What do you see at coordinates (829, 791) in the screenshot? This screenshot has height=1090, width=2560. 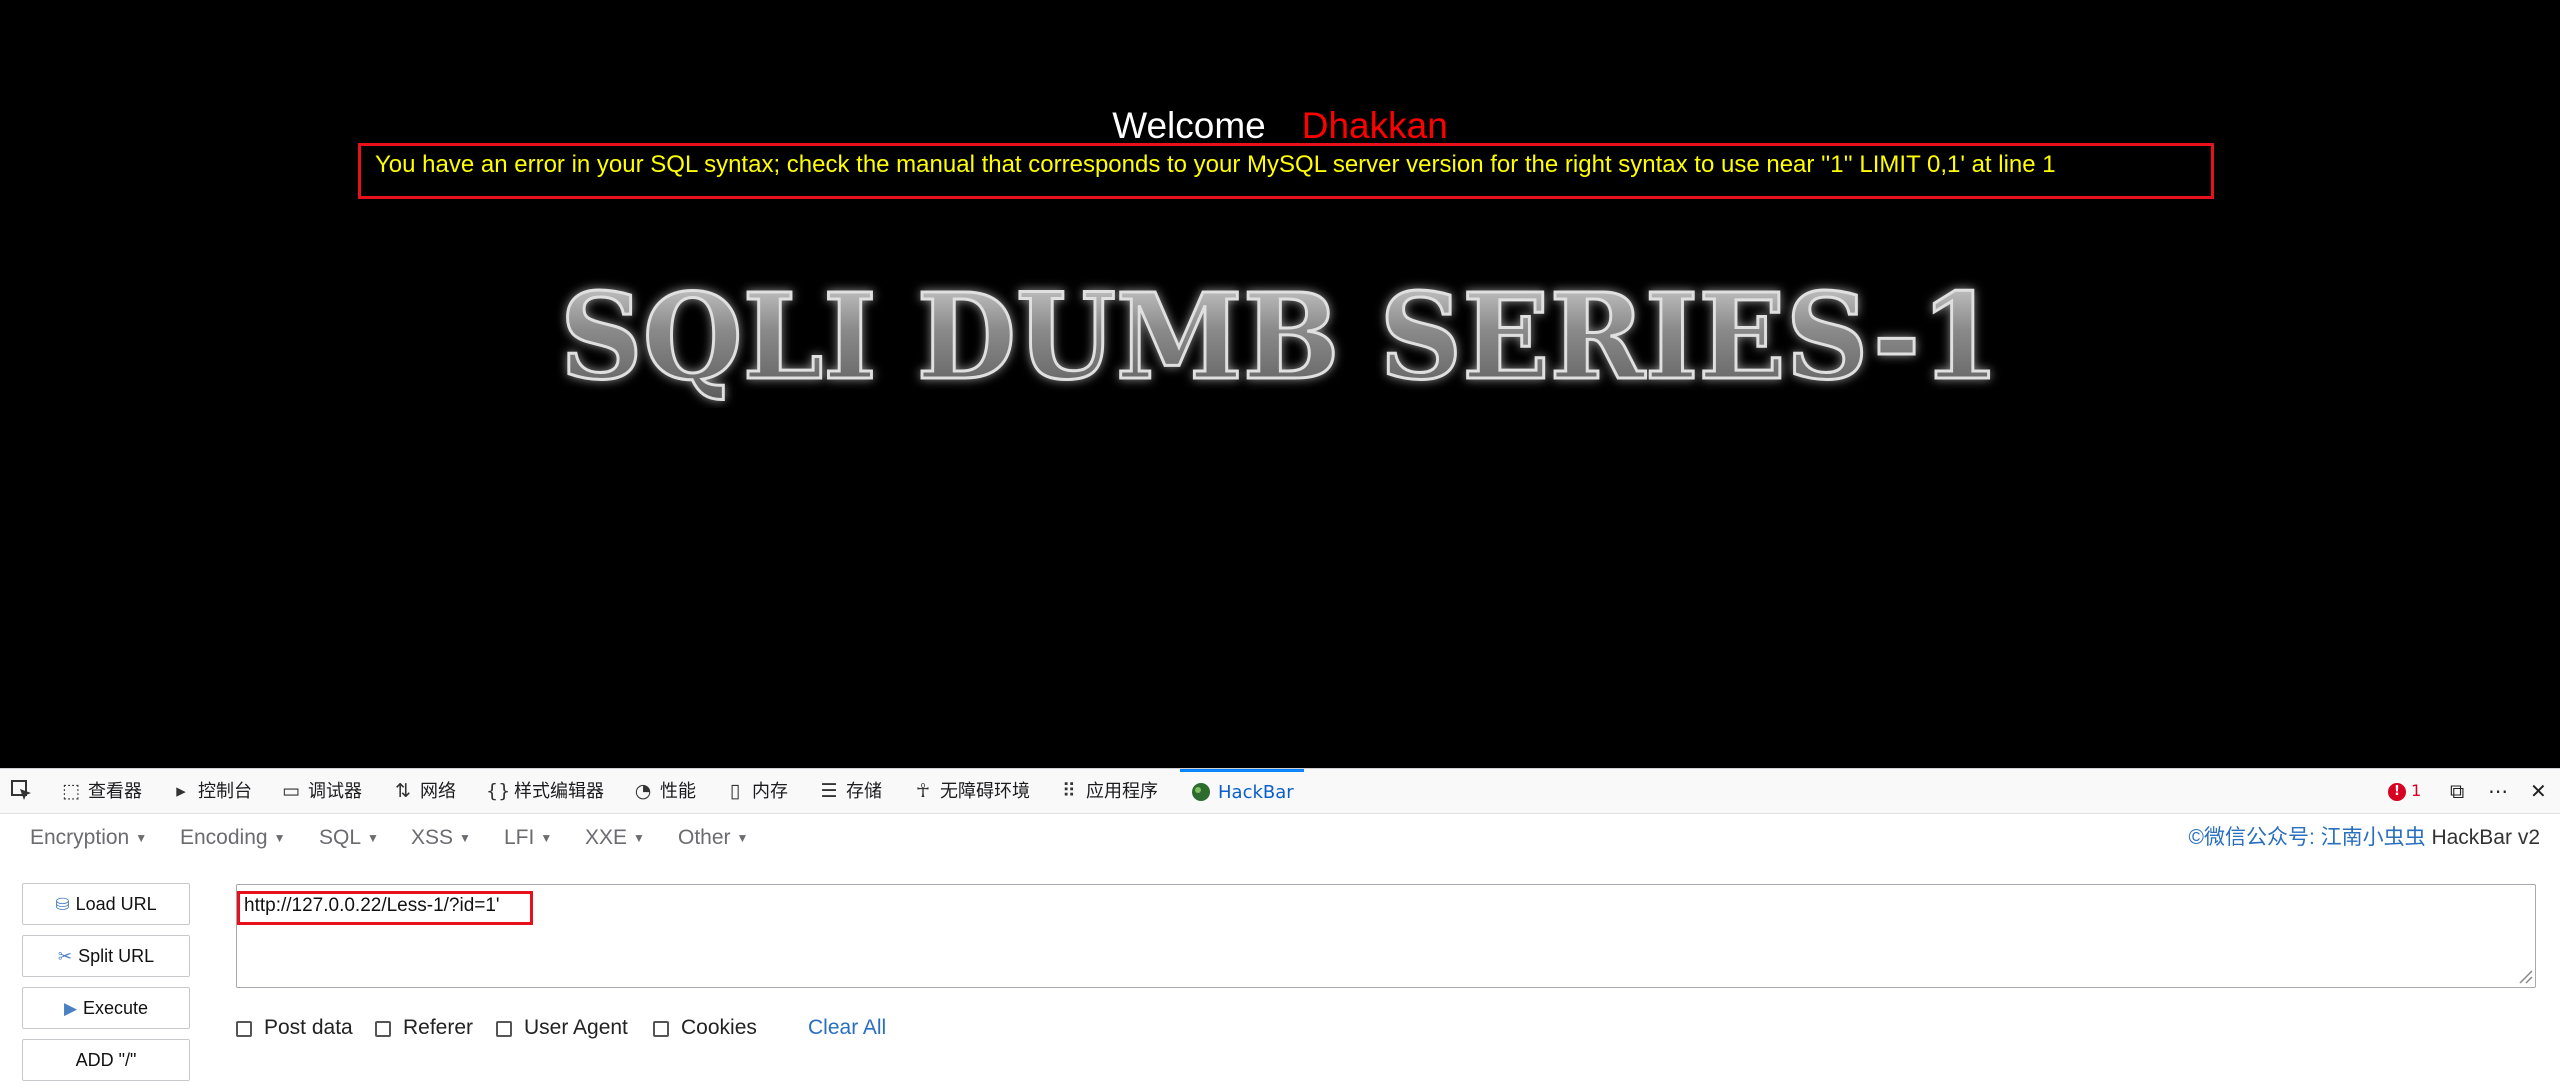 I see `storage-icon: ☰` at bounding box center [829, 791].